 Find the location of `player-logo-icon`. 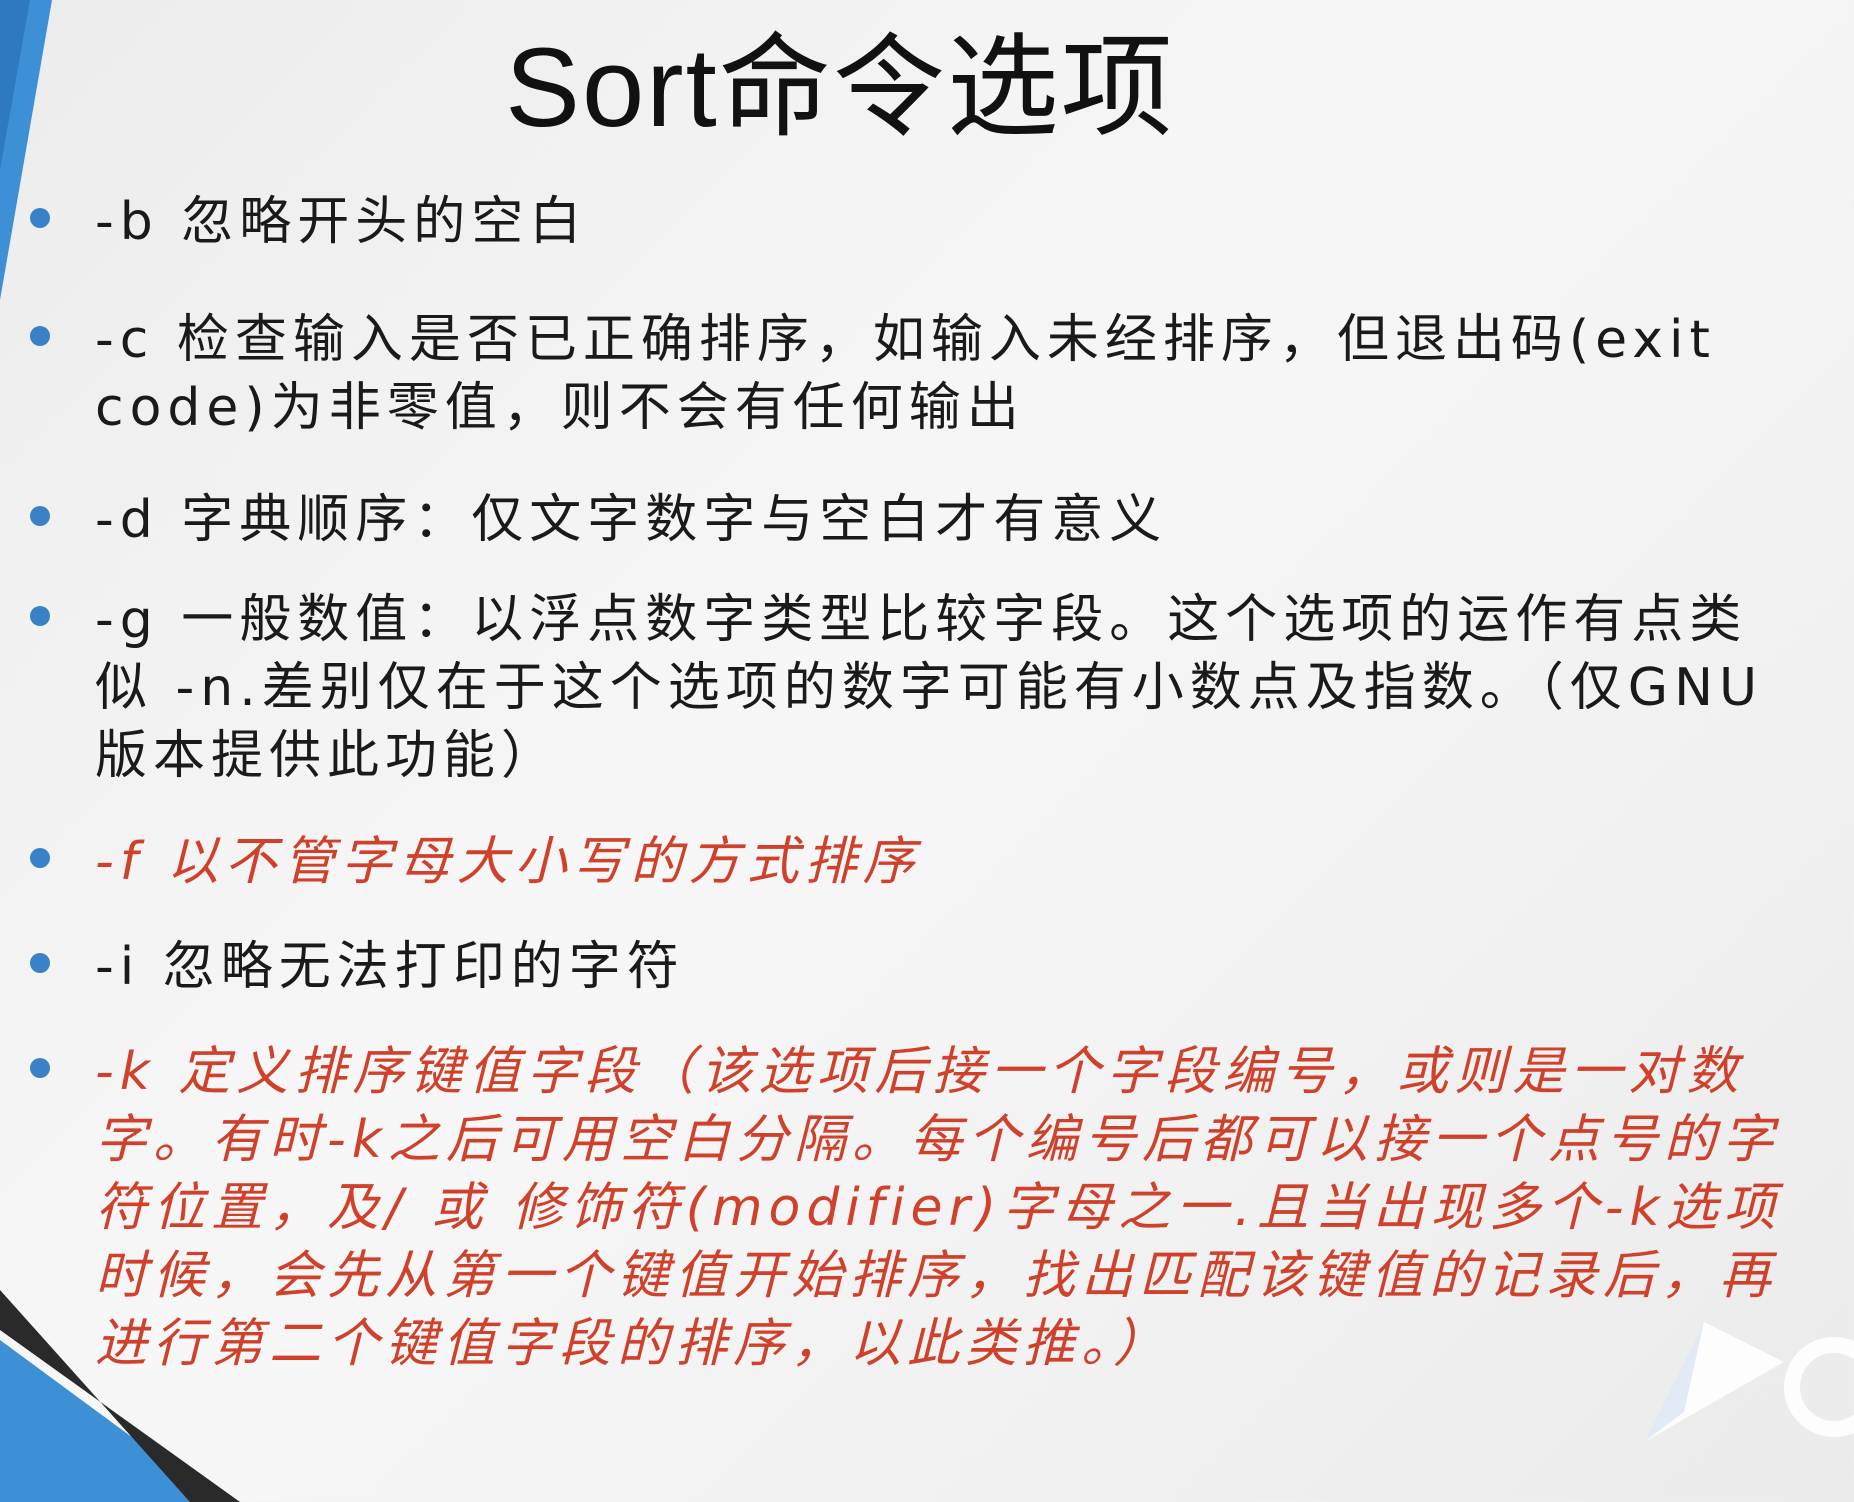

player-logo-icon is located at coordinates (1749, 1382).